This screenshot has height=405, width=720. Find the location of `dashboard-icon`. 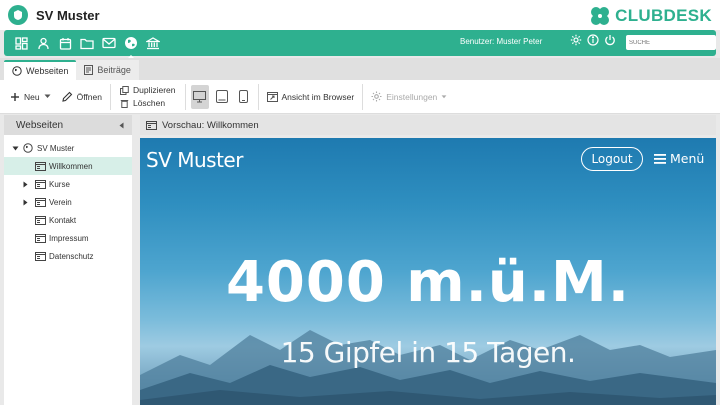

dashboard-icon is located at coordinates (21, 43).